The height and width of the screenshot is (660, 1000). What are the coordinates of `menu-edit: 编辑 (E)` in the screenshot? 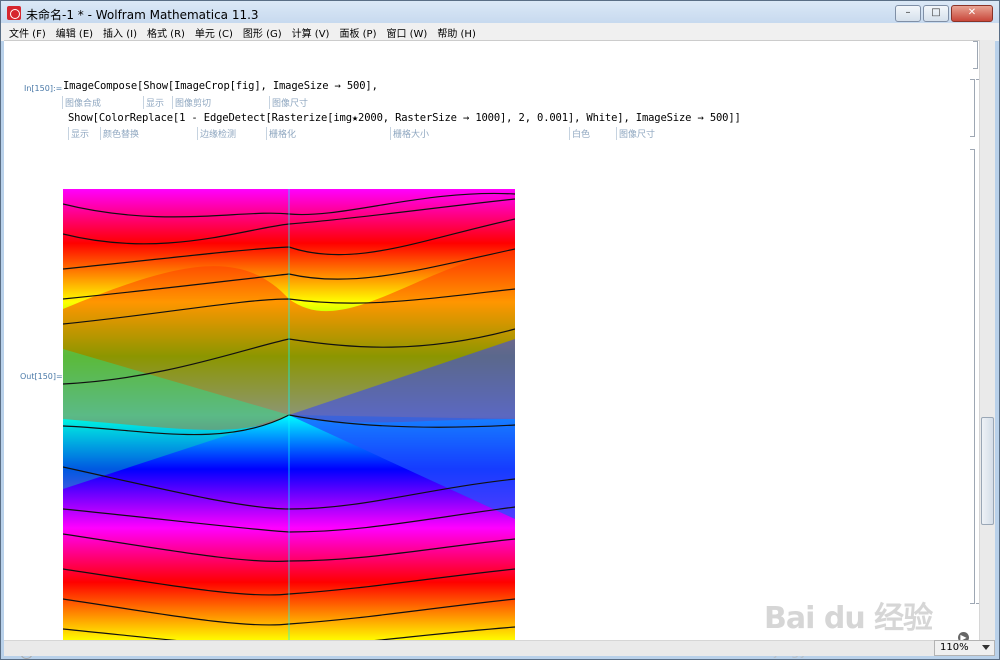 It's located at (74, 32).